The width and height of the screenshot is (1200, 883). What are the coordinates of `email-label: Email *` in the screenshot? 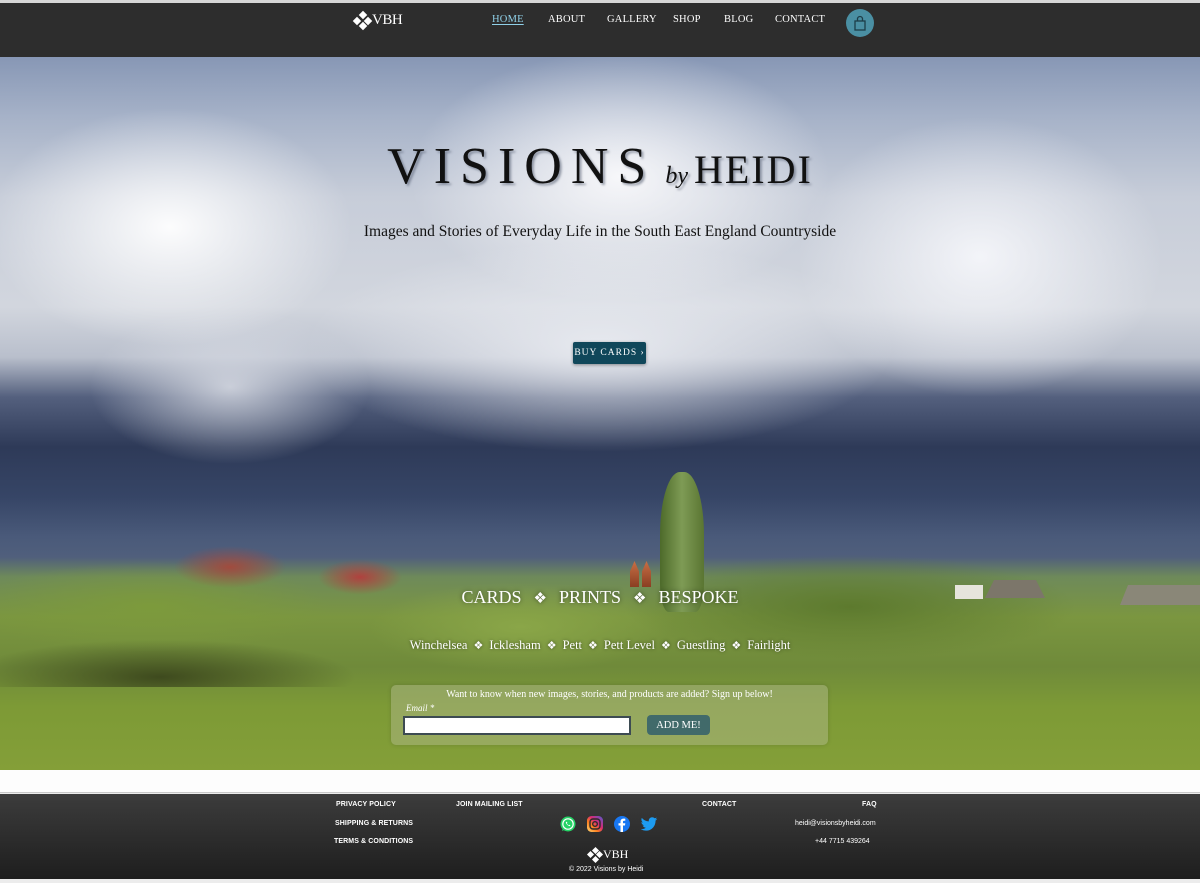 It's located at (420, 708).